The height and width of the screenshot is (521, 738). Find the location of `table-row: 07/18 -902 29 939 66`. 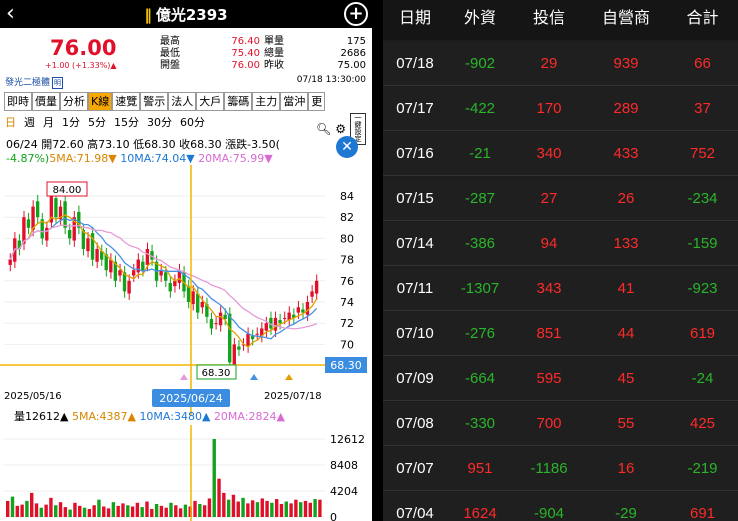

table-row: 07/18 -902 29 939 66 is located at coordinates (560, 64).